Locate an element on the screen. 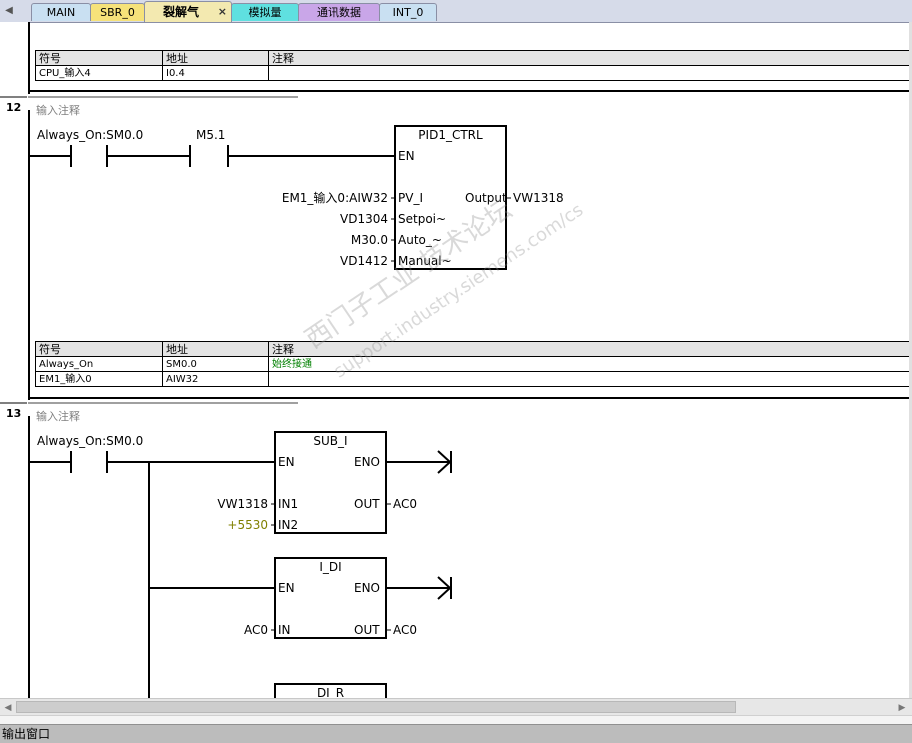 Image resolution: width=912 pixels, height=743 pixels. tab-label: 模拟量 is located at coordinates (265, 12).